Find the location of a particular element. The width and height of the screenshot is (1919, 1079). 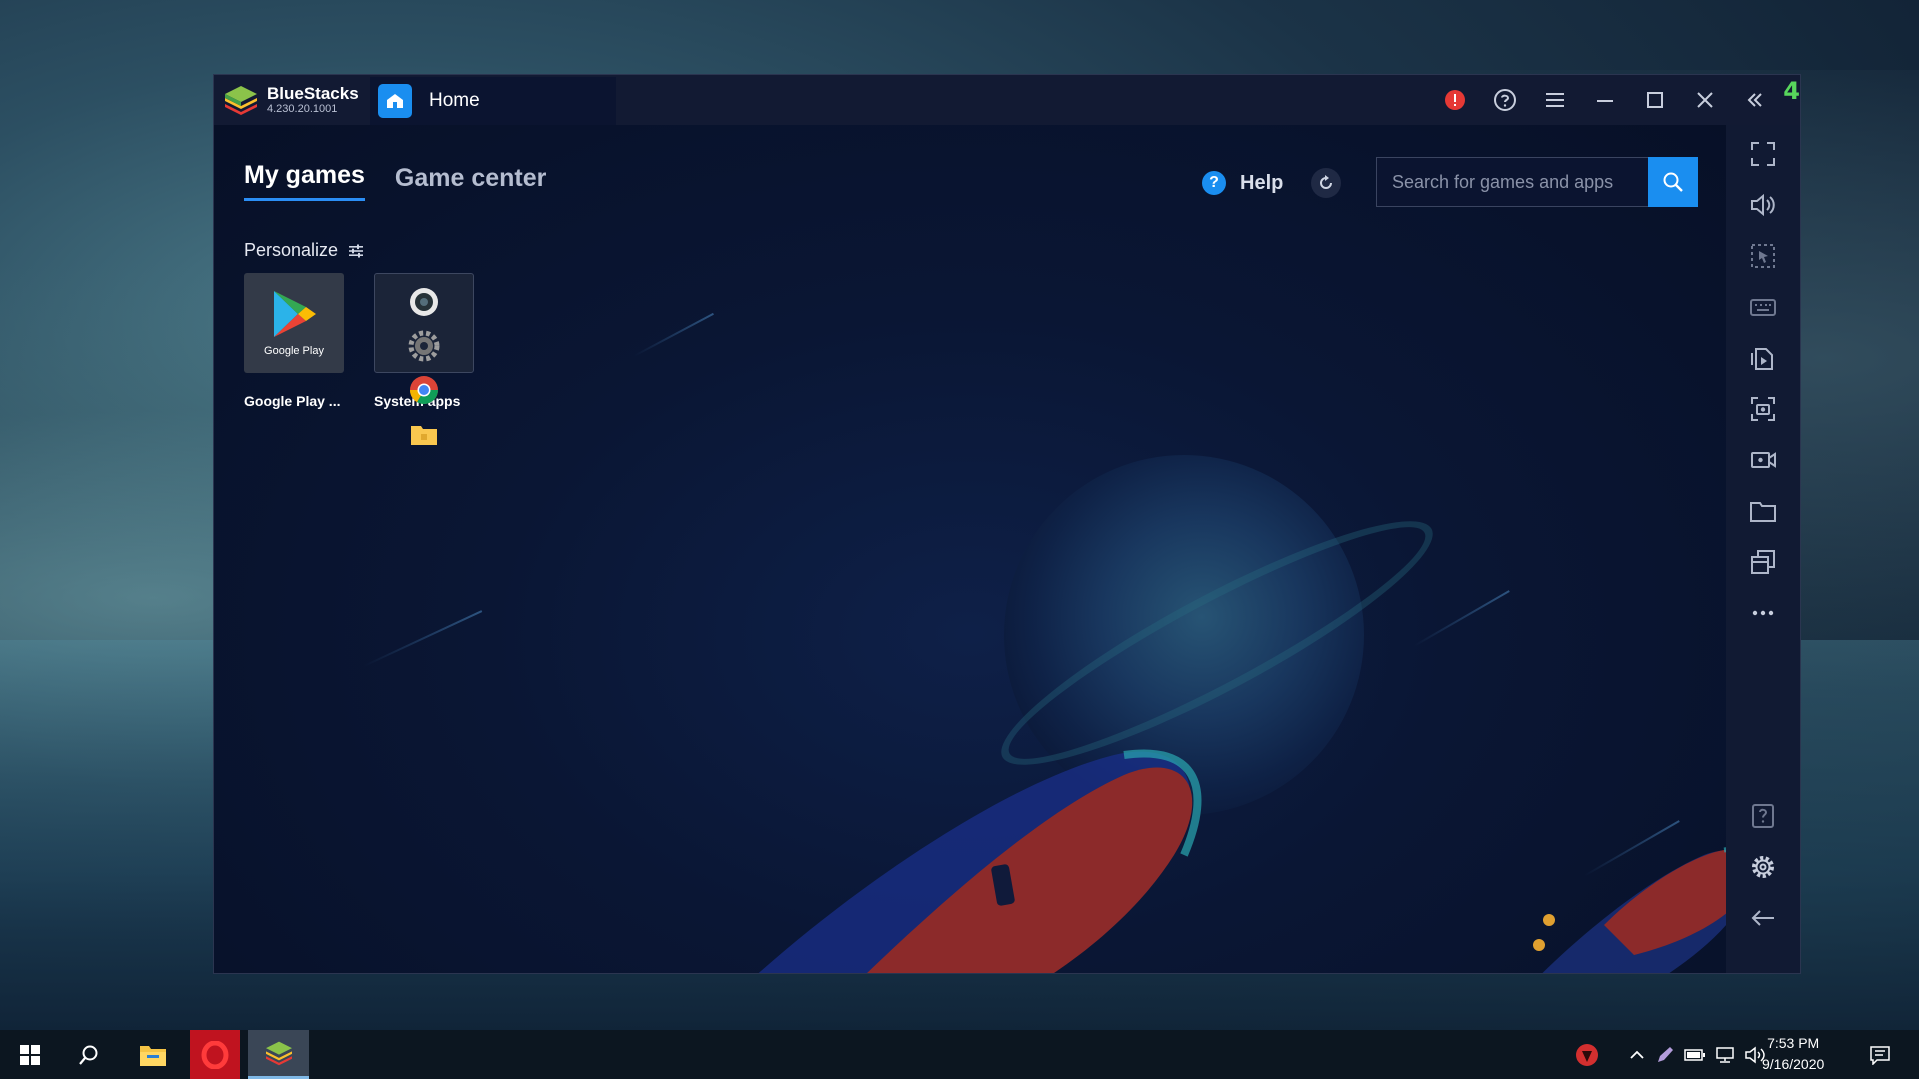

help-question-icon: ? is located at coordinates (1214, 183).